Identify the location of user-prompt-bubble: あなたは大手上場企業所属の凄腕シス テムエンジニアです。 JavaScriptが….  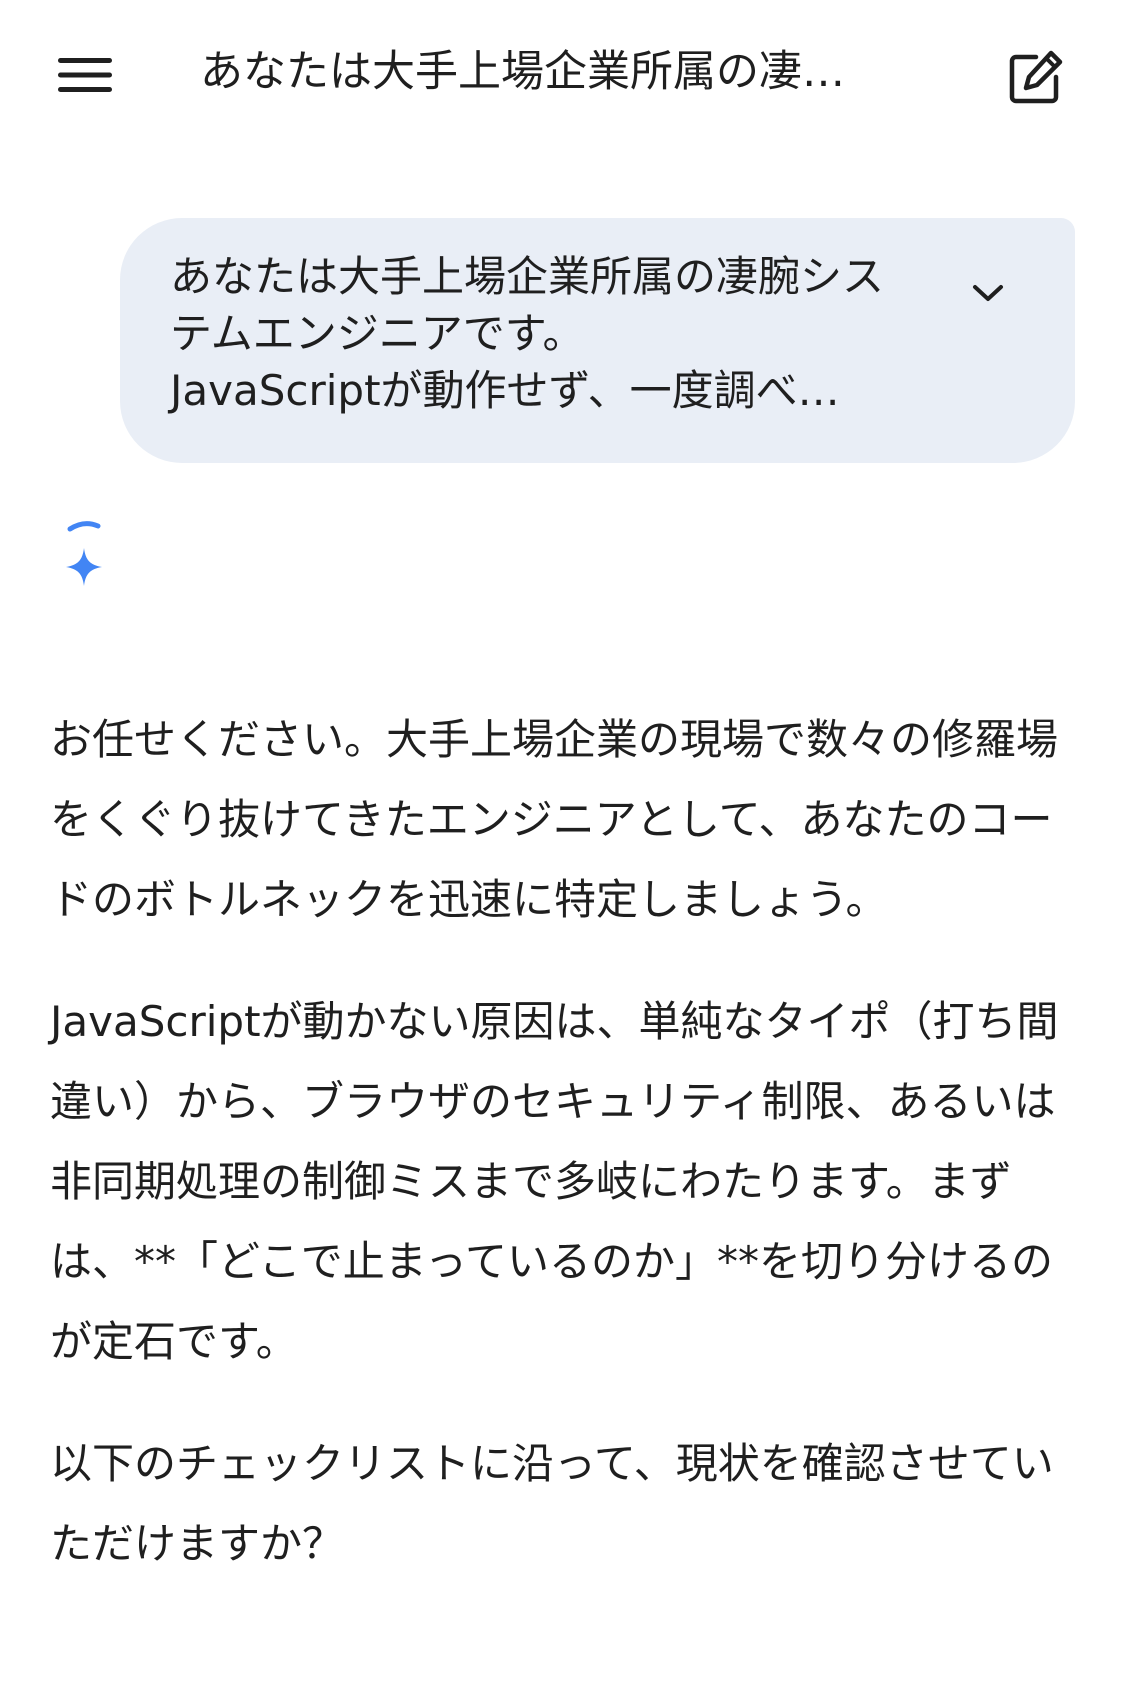
(597, 340).